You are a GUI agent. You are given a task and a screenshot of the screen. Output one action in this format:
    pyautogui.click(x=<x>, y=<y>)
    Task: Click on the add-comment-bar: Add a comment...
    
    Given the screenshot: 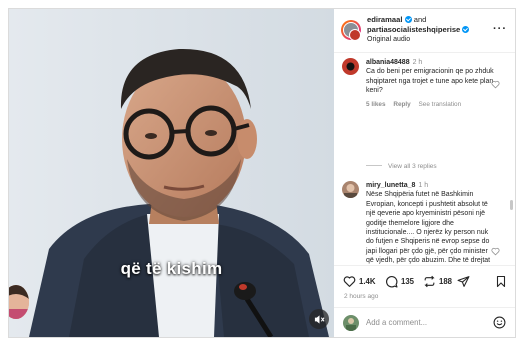 What is the action you would take?
    pyautogui.click(x=424, y=322)
    